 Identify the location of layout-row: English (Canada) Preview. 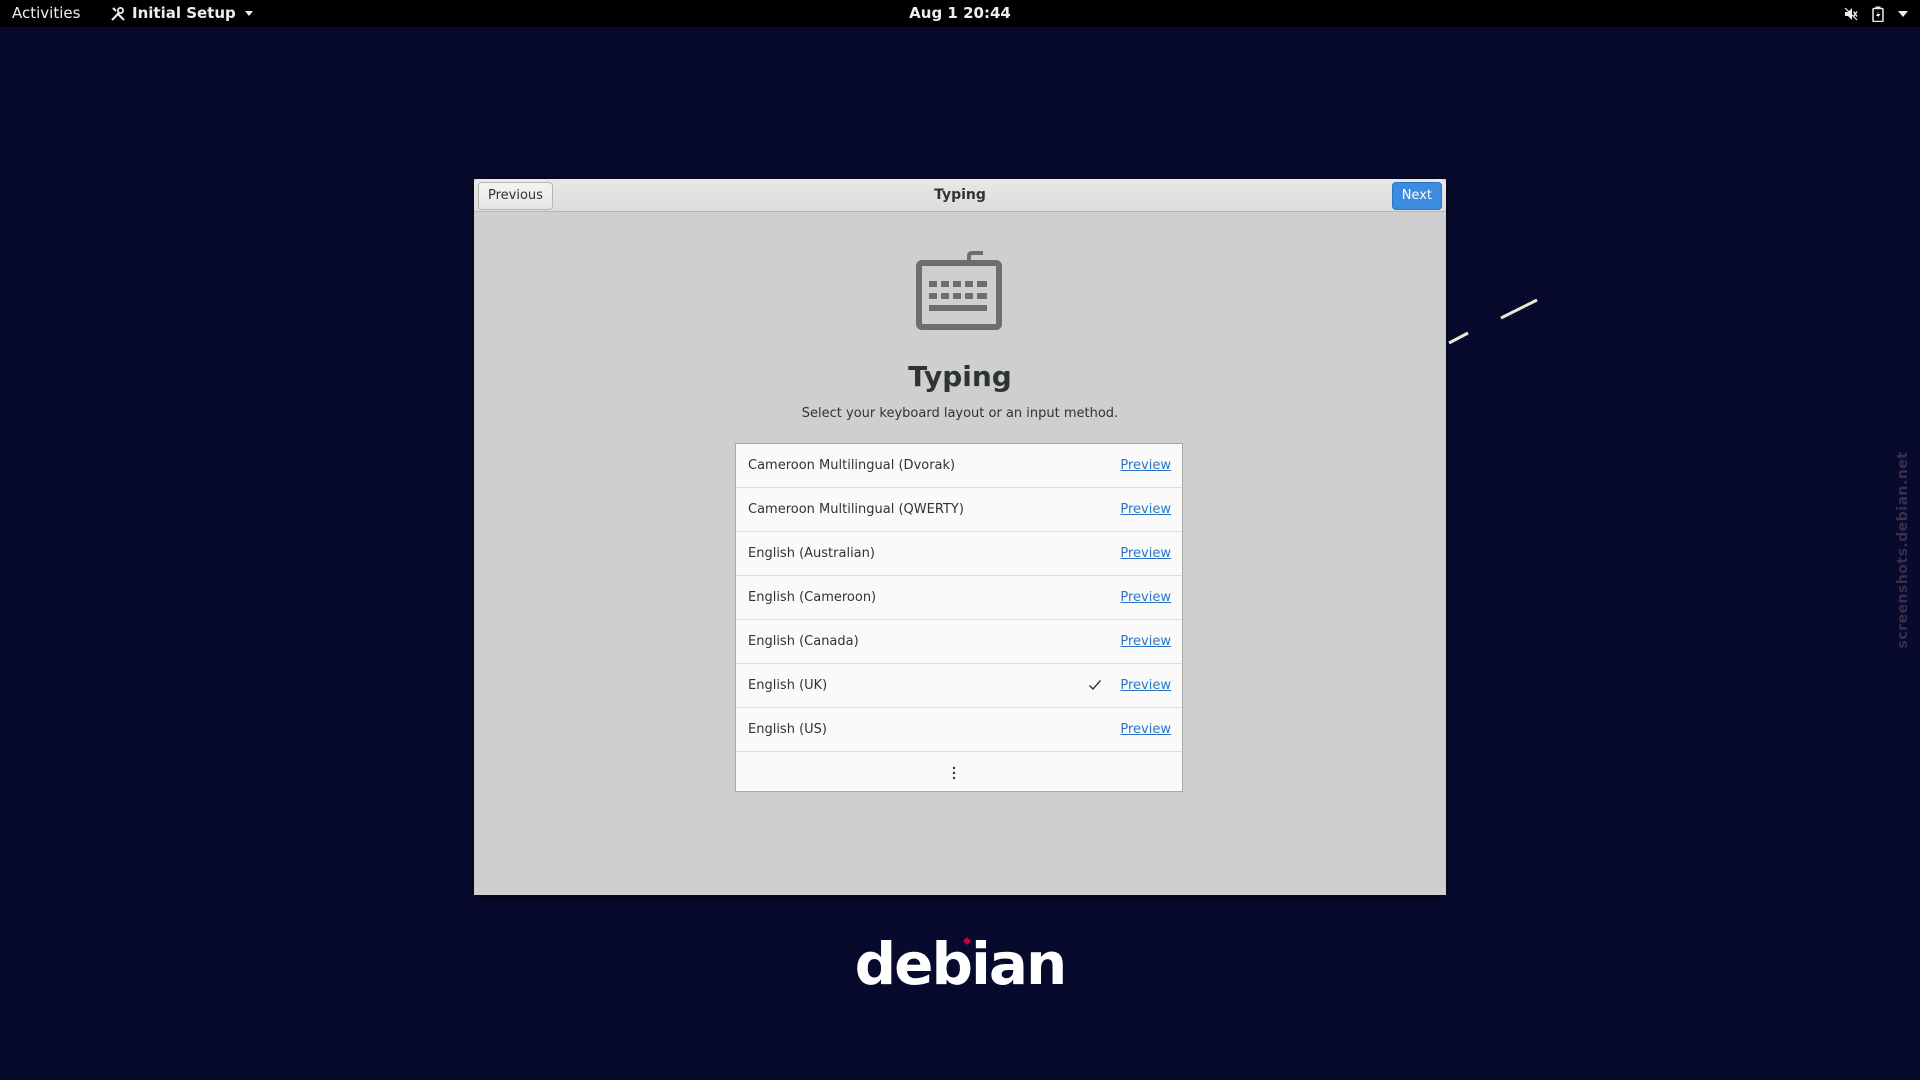
(959, 642).